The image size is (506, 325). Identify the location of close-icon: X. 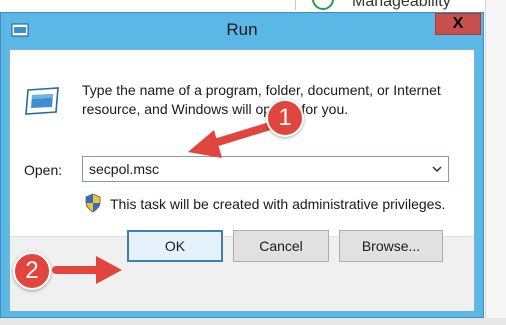
(458, 23).